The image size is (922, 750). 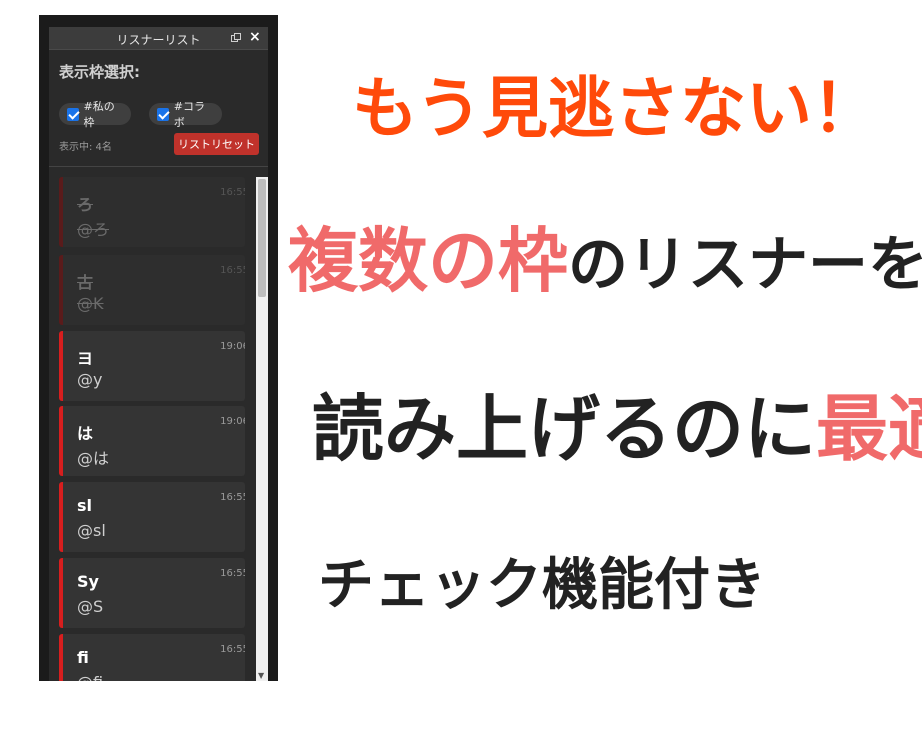 I want to click on frame-chip-label: #コラボ, so click(x=189, y=114).